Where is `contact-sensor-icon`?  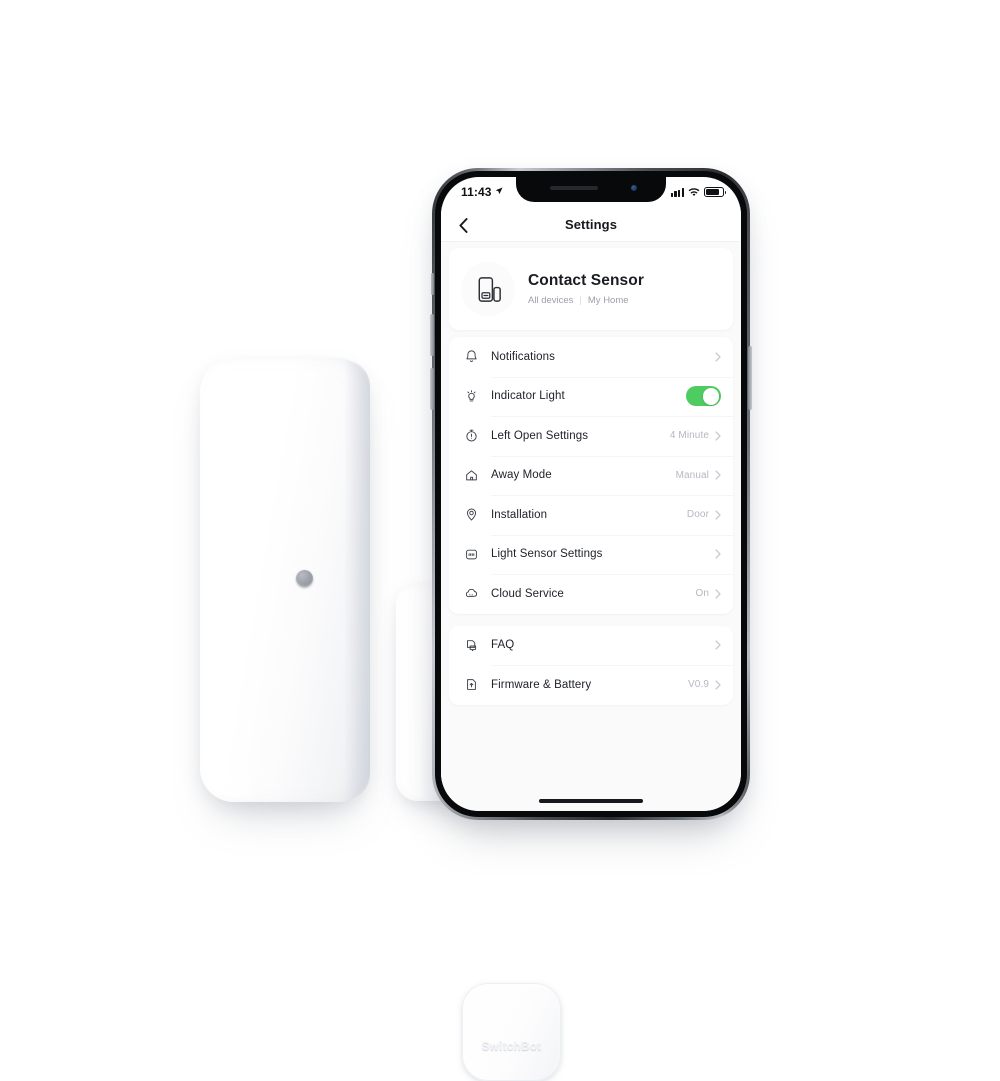 contact-sensor-icon is located at coordinates (488, 289).